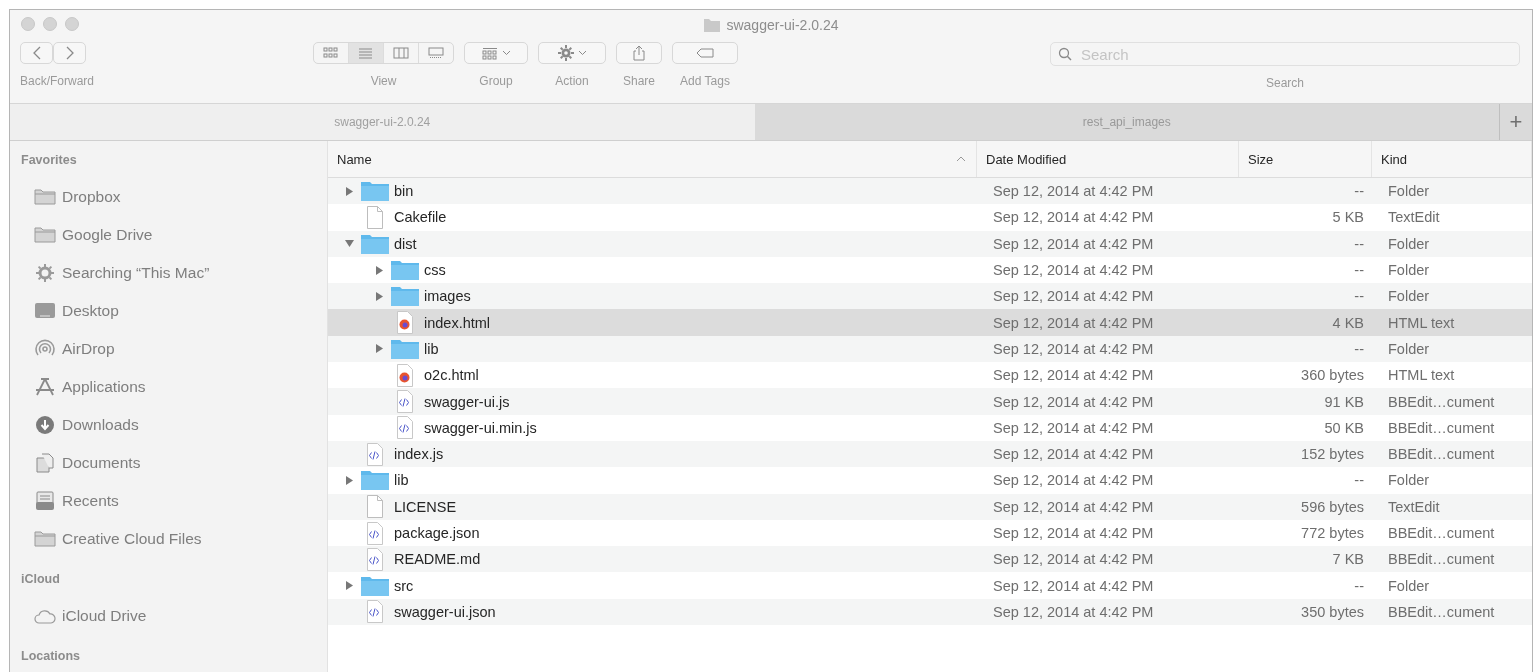 The height and width of the screenshot is (672, 1535). What do you see at coordinates (930, 506) in the screenshot?
I see `file-row: LICENSE Sep 12, 2014 at 4:42 PM 596 bytes TextEdit` at bounding box center [930, 506].